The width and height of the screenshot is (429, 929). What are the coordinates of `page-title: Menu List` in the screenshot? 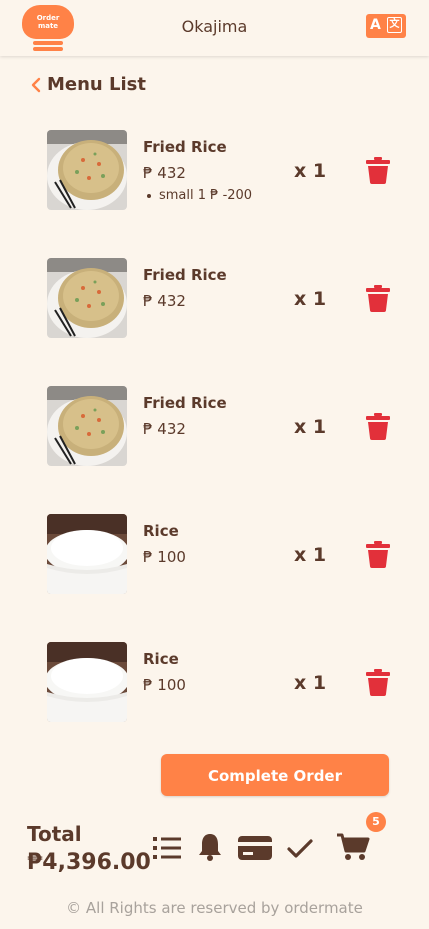 It's located at (96, 84).